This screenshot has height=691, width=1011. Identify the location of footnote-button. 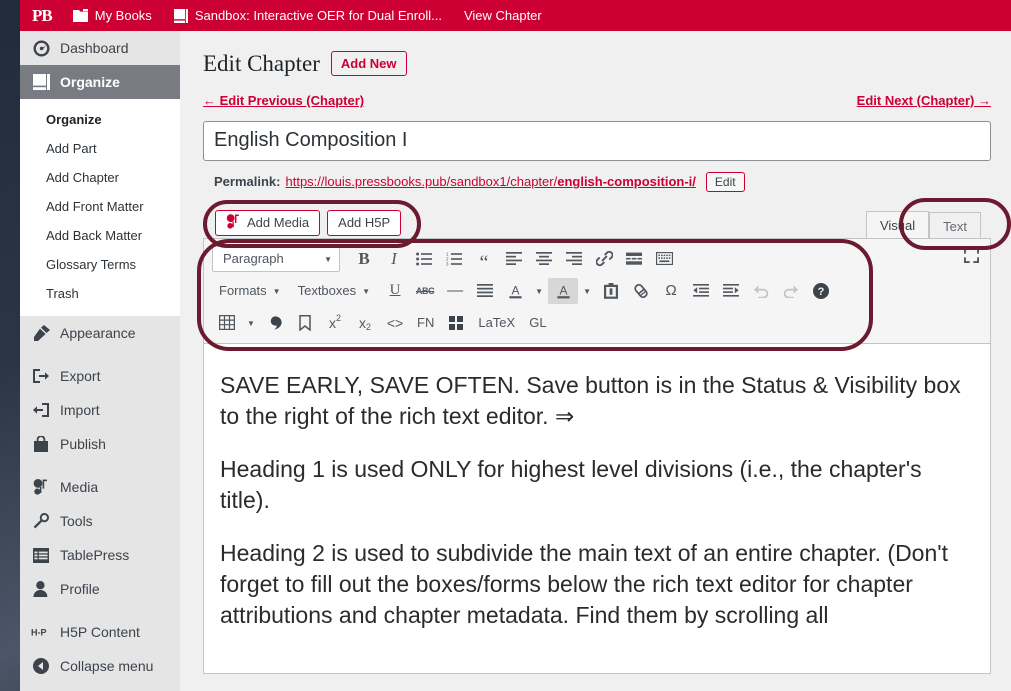
(275, 323).